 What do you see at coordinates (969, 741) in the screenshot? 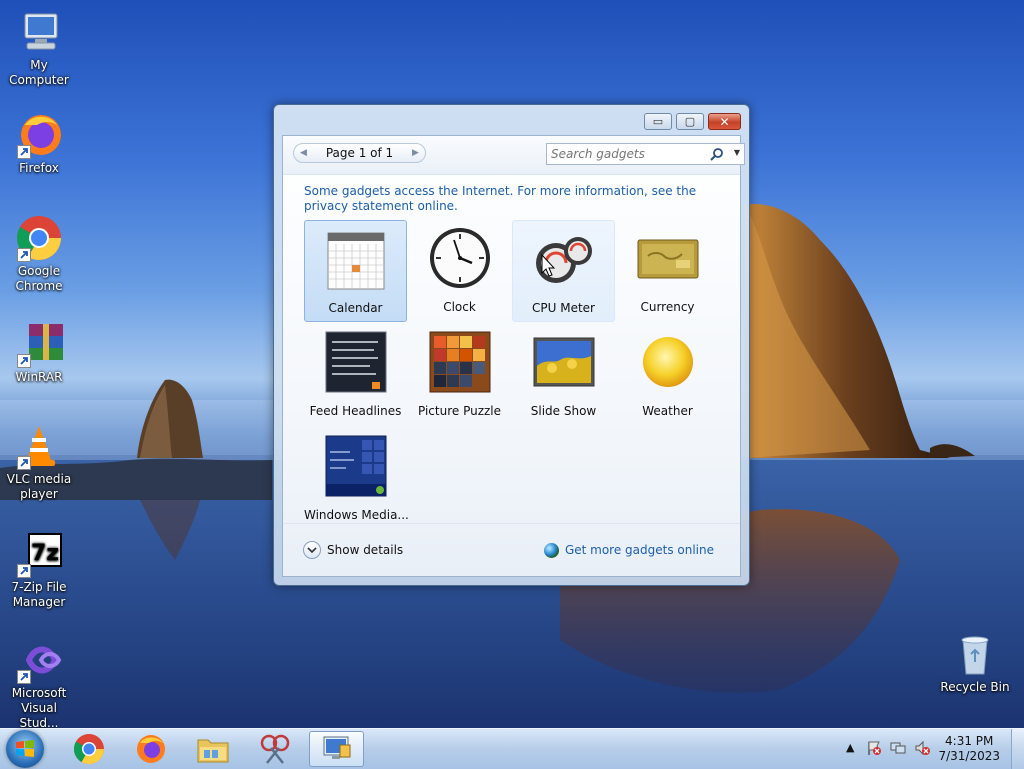
I see `clock-time: 4:31 PM` at bounding box center [969, 741].